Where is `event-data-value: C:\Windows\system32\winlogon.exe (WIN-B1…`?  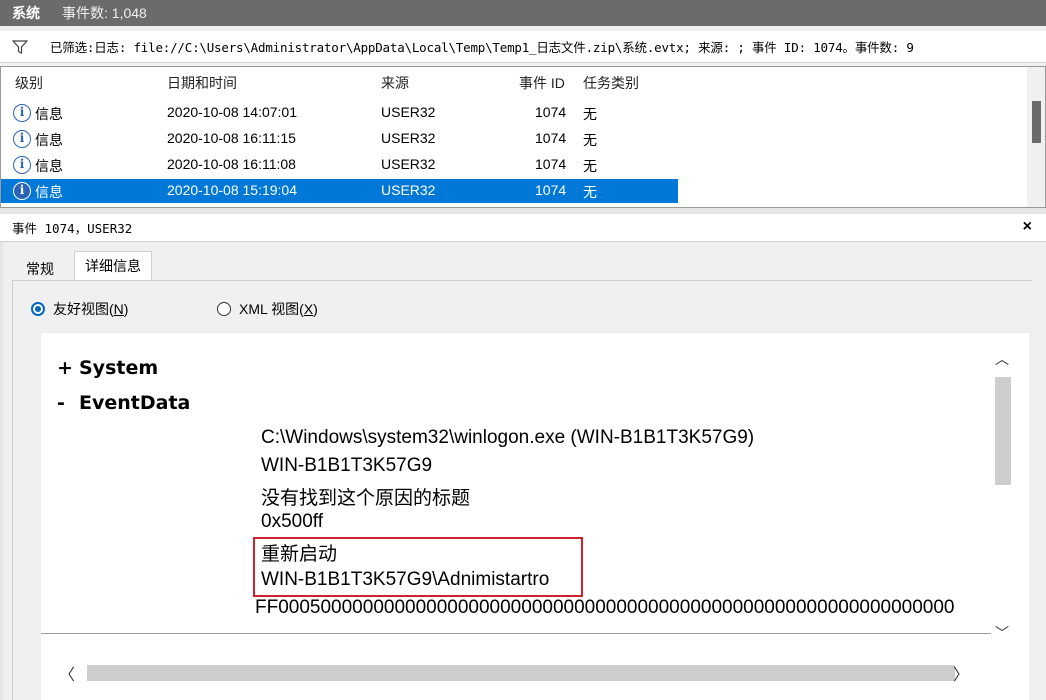
event-data-value: C:\Windows\system32\winlogon.exe (WIN-B1… is located at coordinates (508, 437).